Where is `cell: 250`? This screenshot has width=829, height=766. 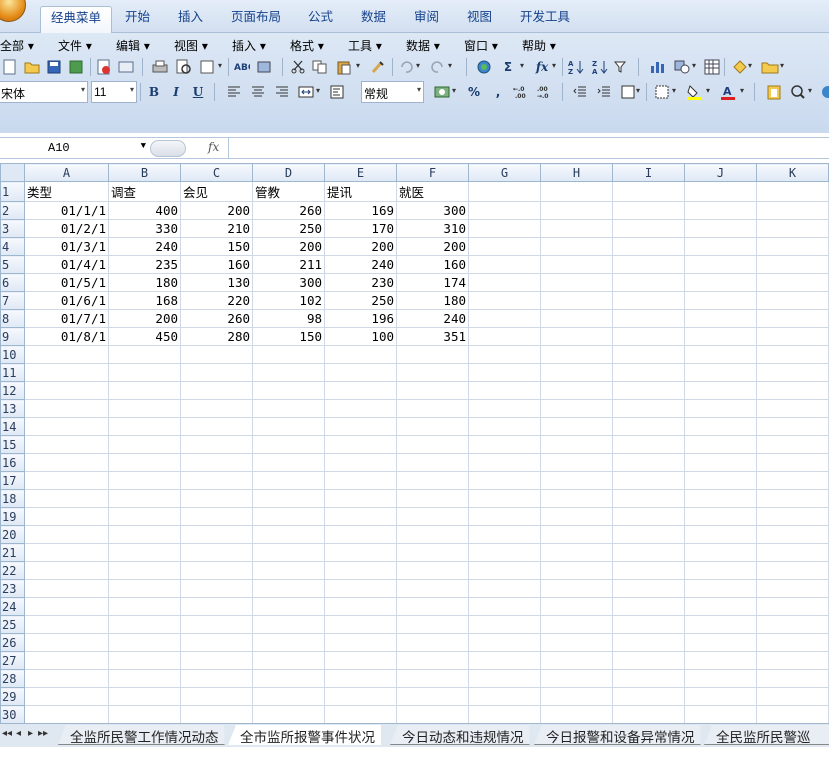
cell: 250 is located at coordinates (360, 300).